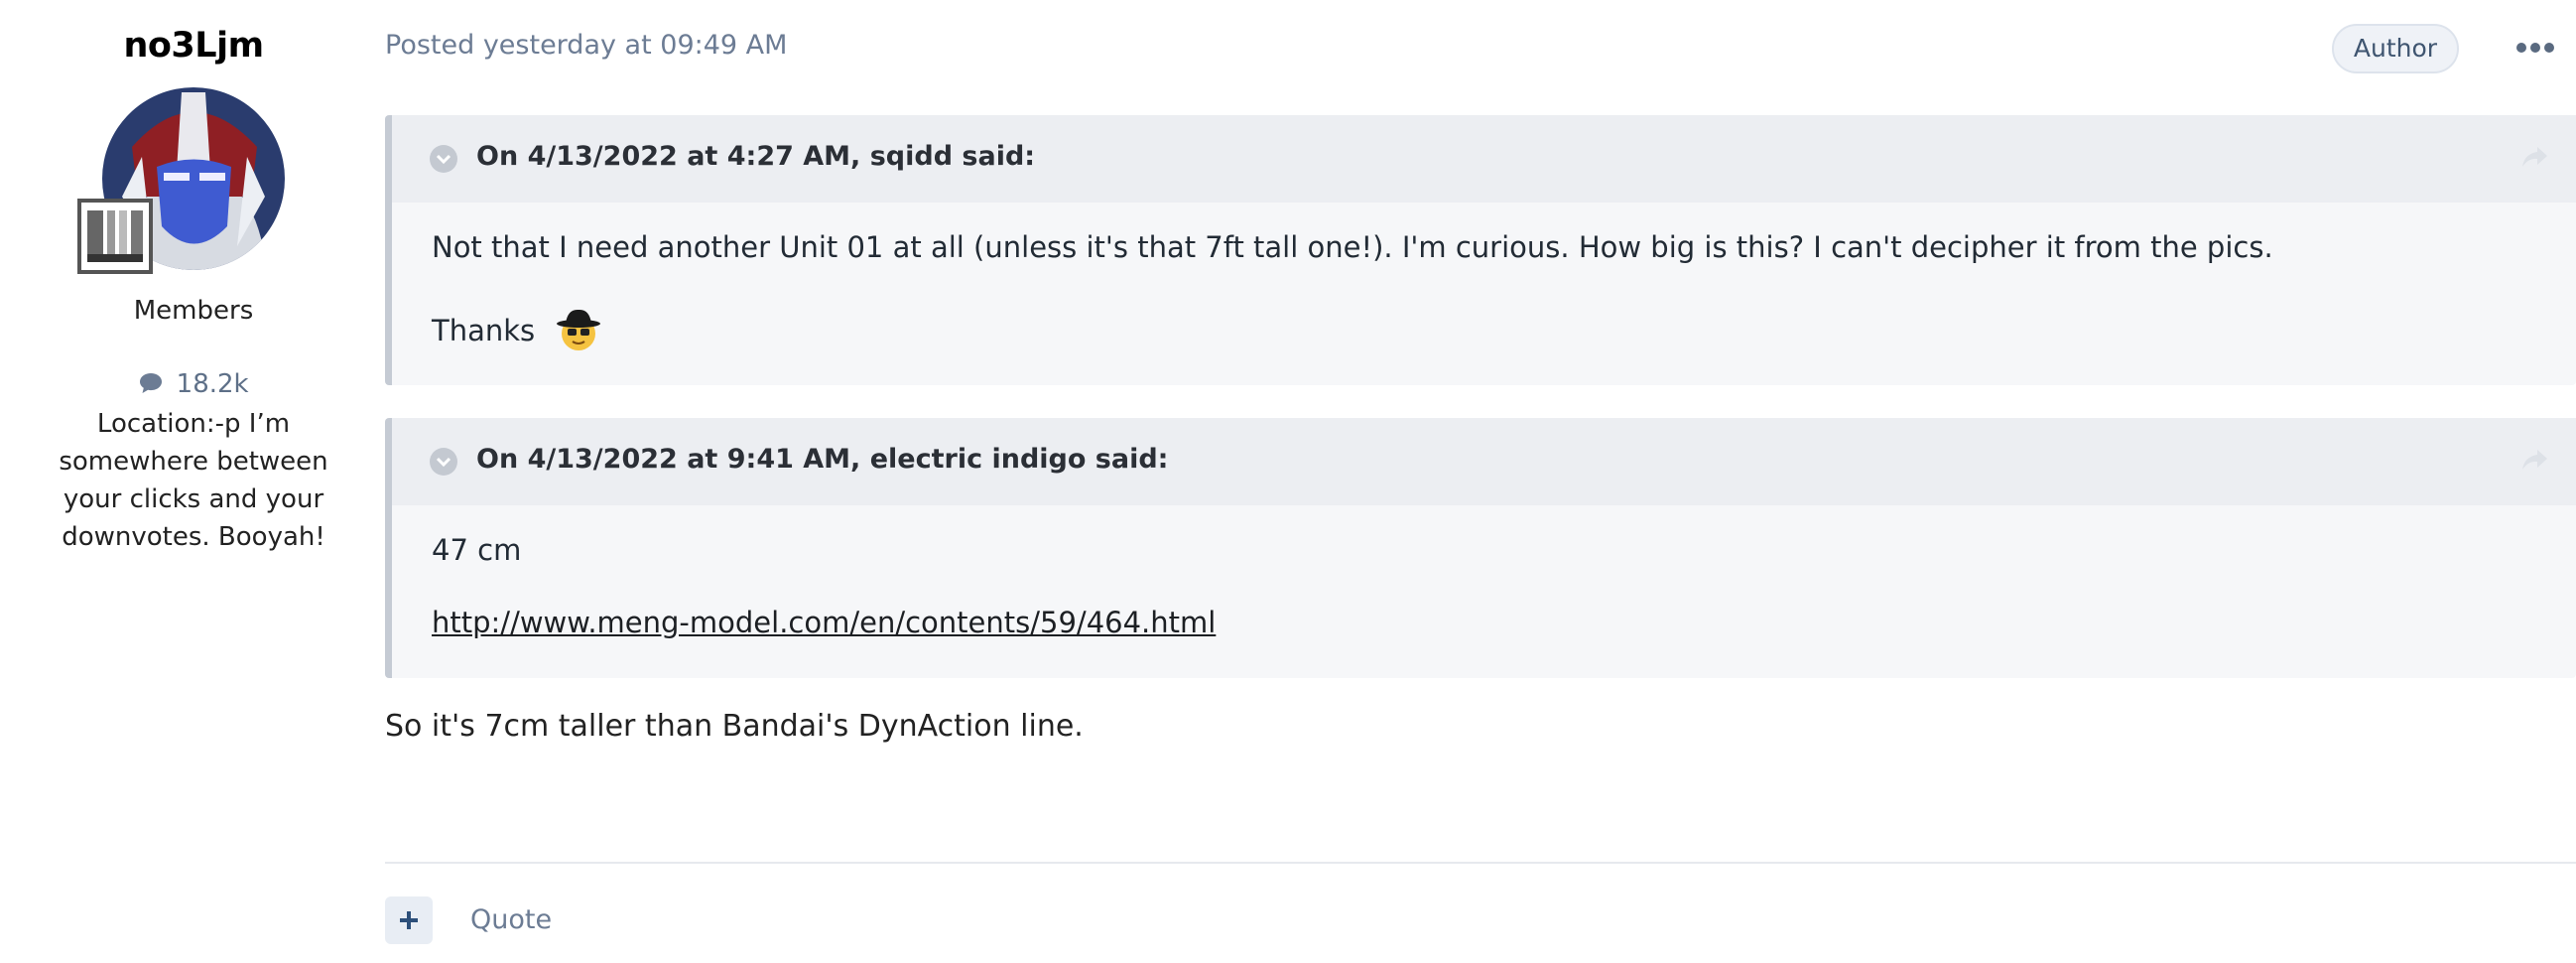  Describe the element at coordinates (194, 311) in the screenshot. I see `member-group: Members` at that location.